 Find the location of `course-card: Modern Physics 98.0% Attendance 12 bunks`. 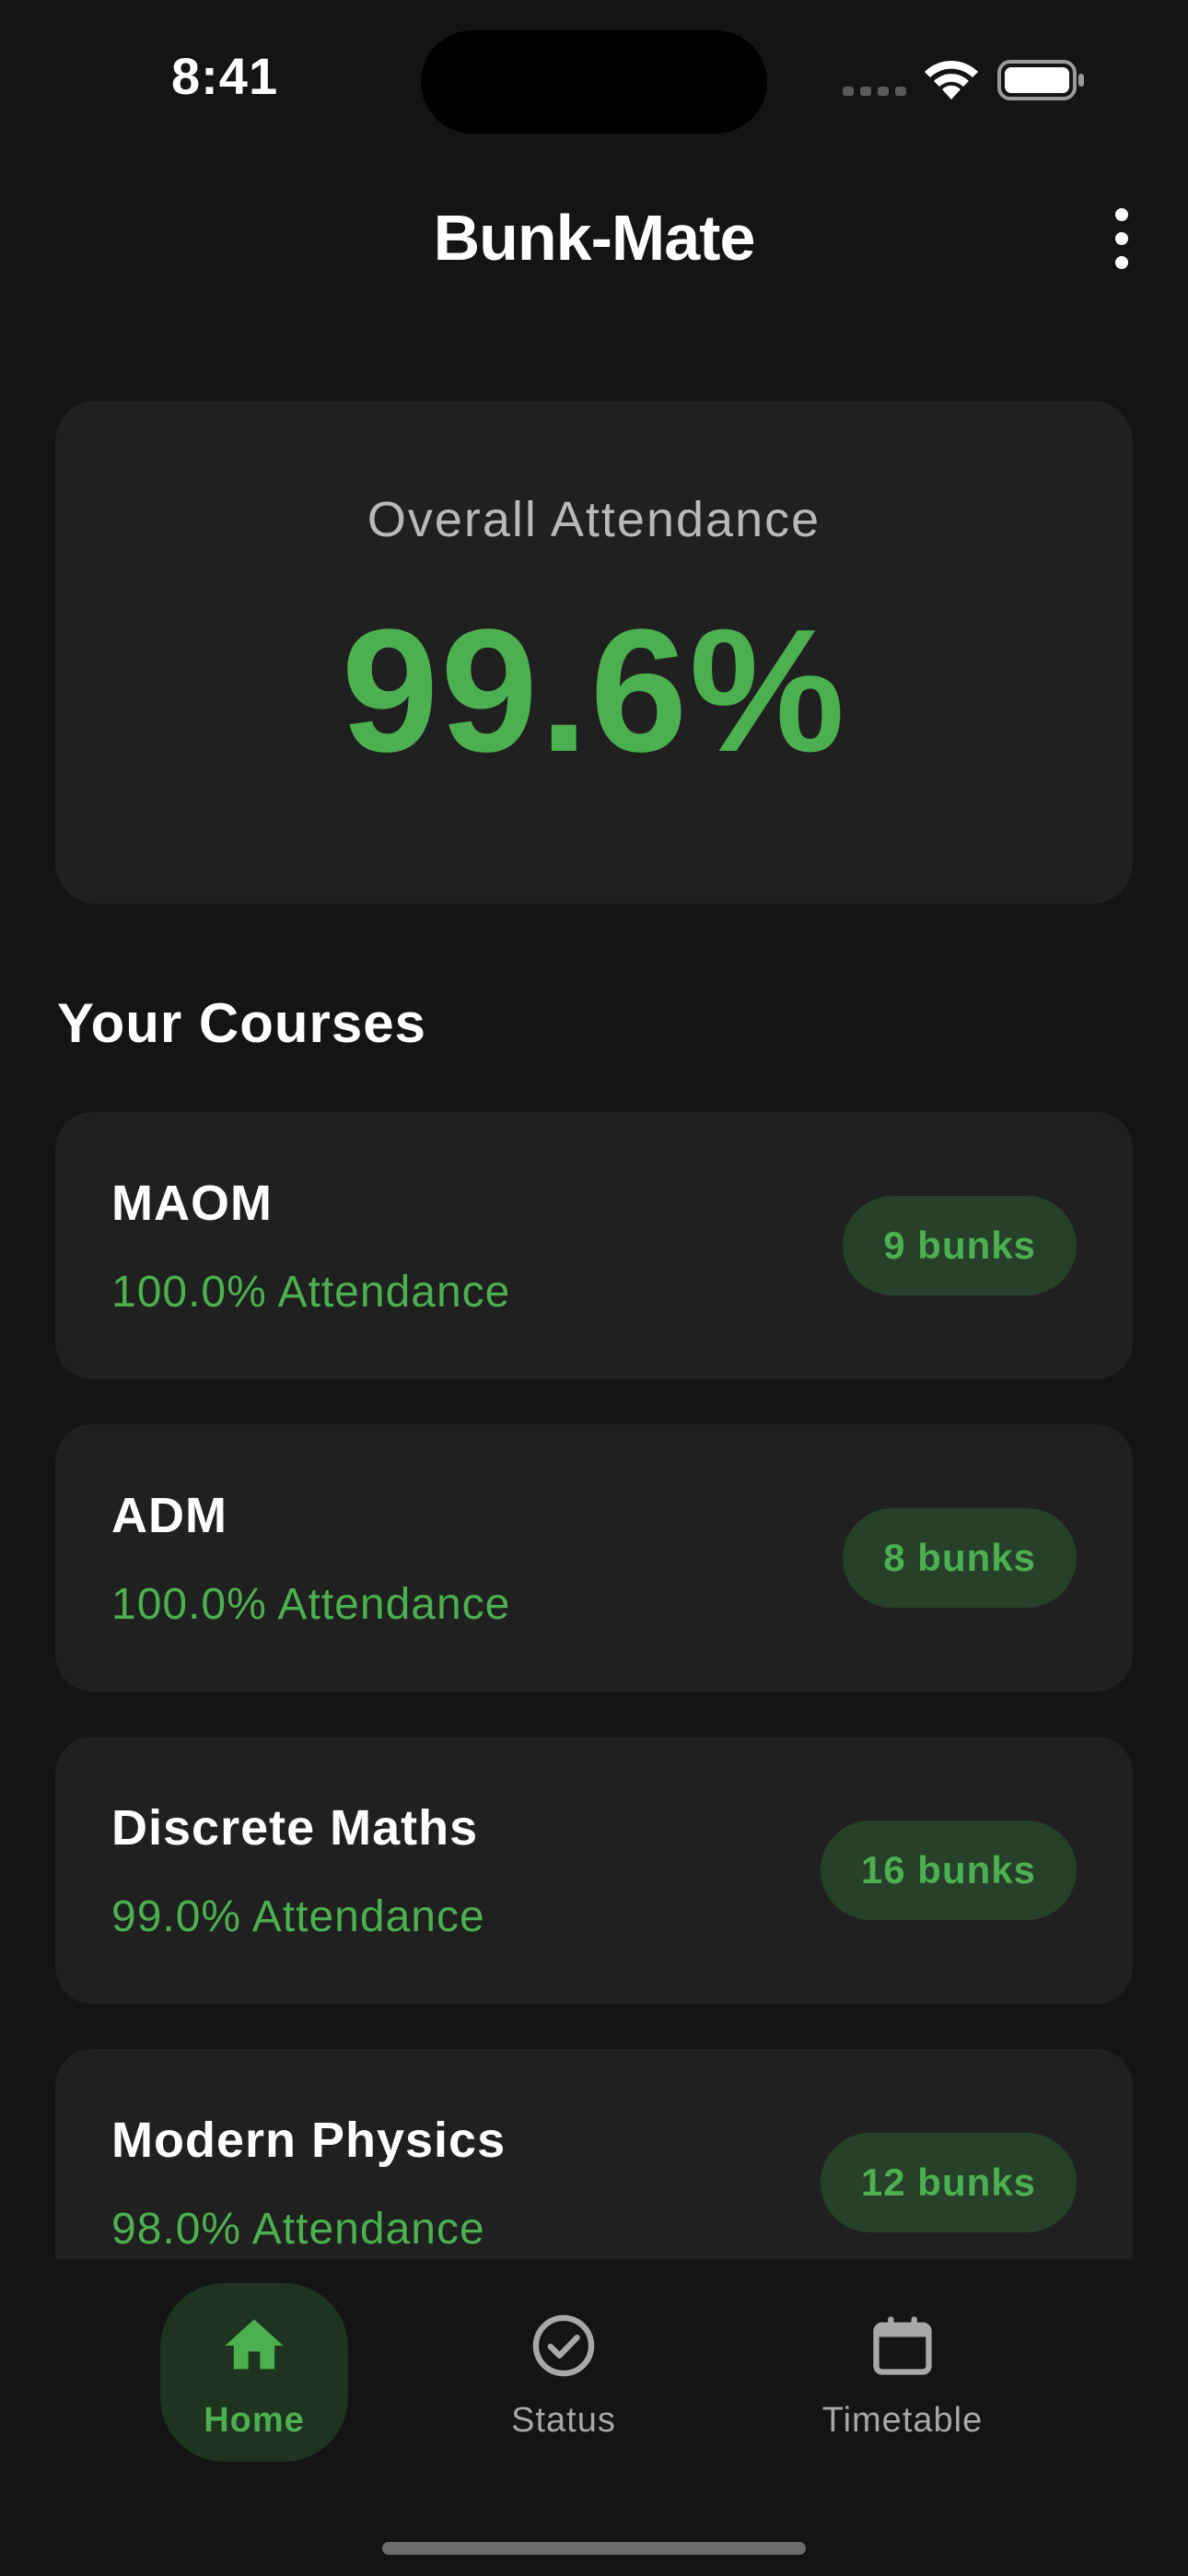

course-card: Modern Physics 98.0% Attendance 12 bunks is located at coordinates (594, 2154).